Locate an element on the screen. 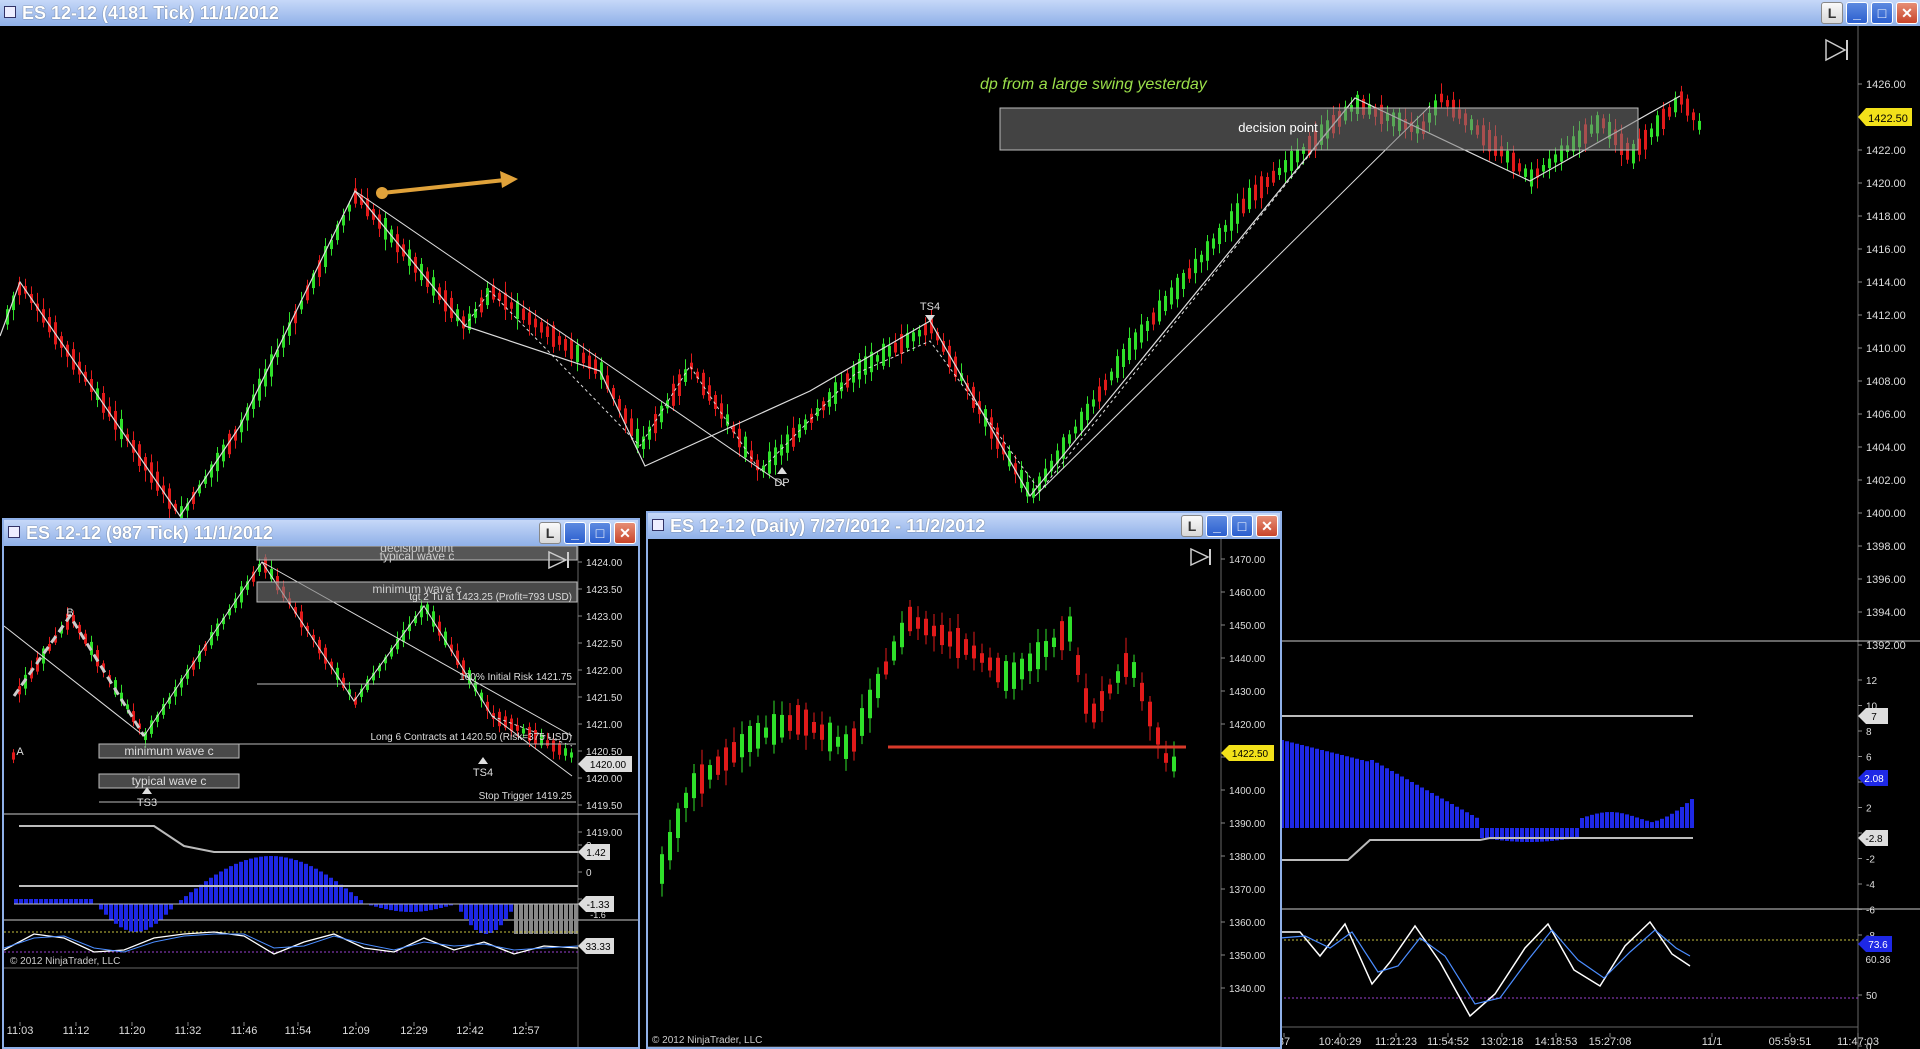 The width and height of the screenshot is (1920, 1049). axis-tick-label: 1420.00 is located at coordinates (604, 779).